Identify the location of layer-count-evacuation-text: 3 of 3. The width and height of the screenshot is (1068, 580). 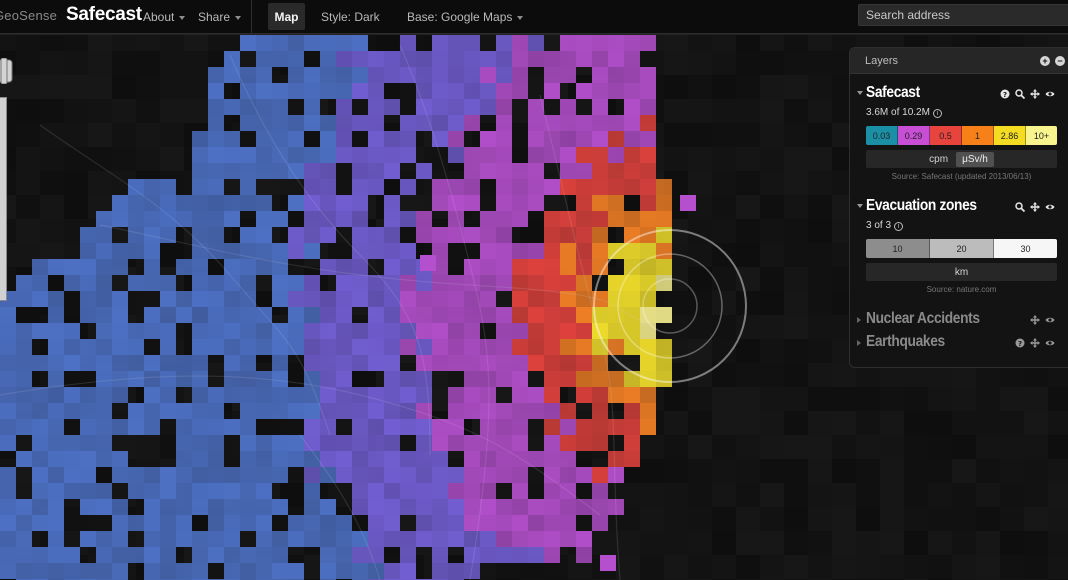
(879, 225).